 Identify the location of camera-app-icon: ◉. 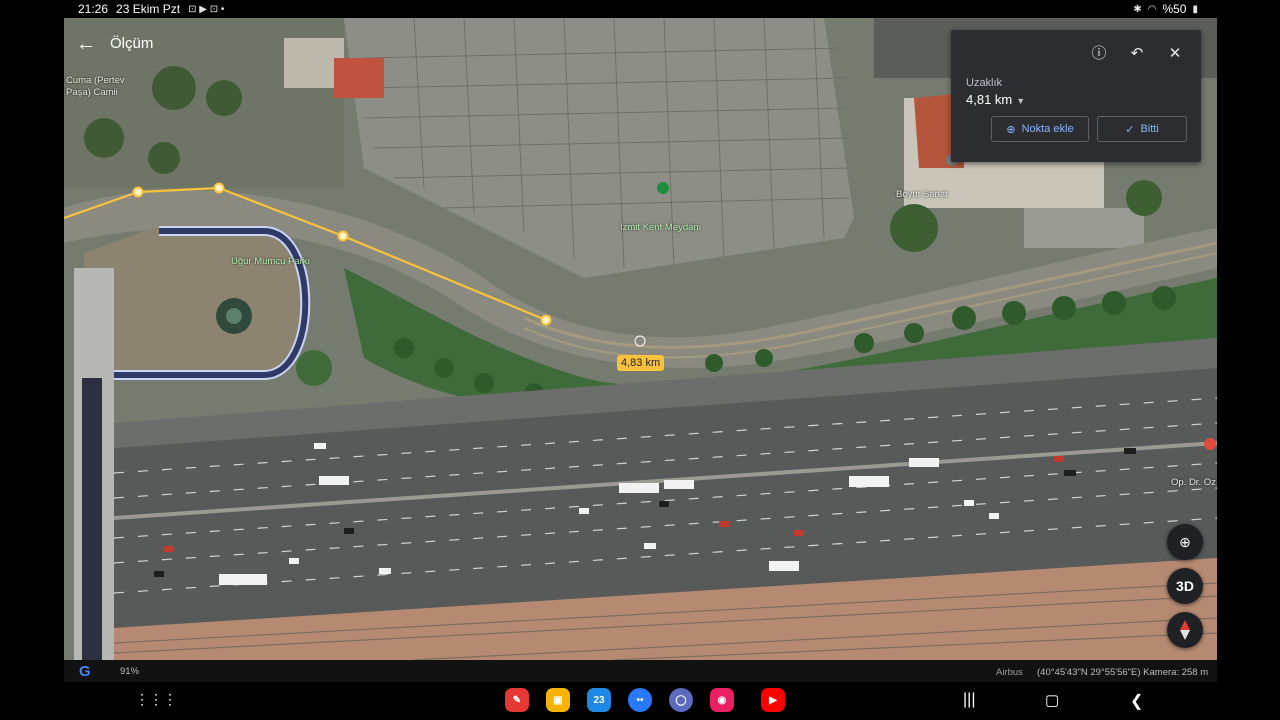
(722, 700).